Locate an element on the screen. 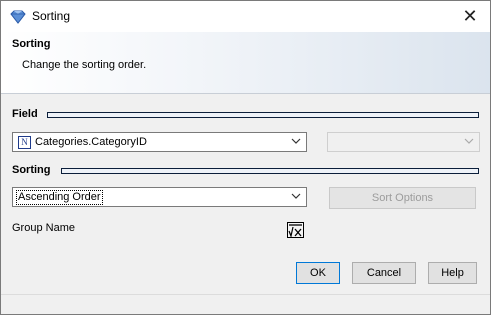 This screenshot has height=315, width=491. close-button: ✕ is located at coordinates (470, 16).